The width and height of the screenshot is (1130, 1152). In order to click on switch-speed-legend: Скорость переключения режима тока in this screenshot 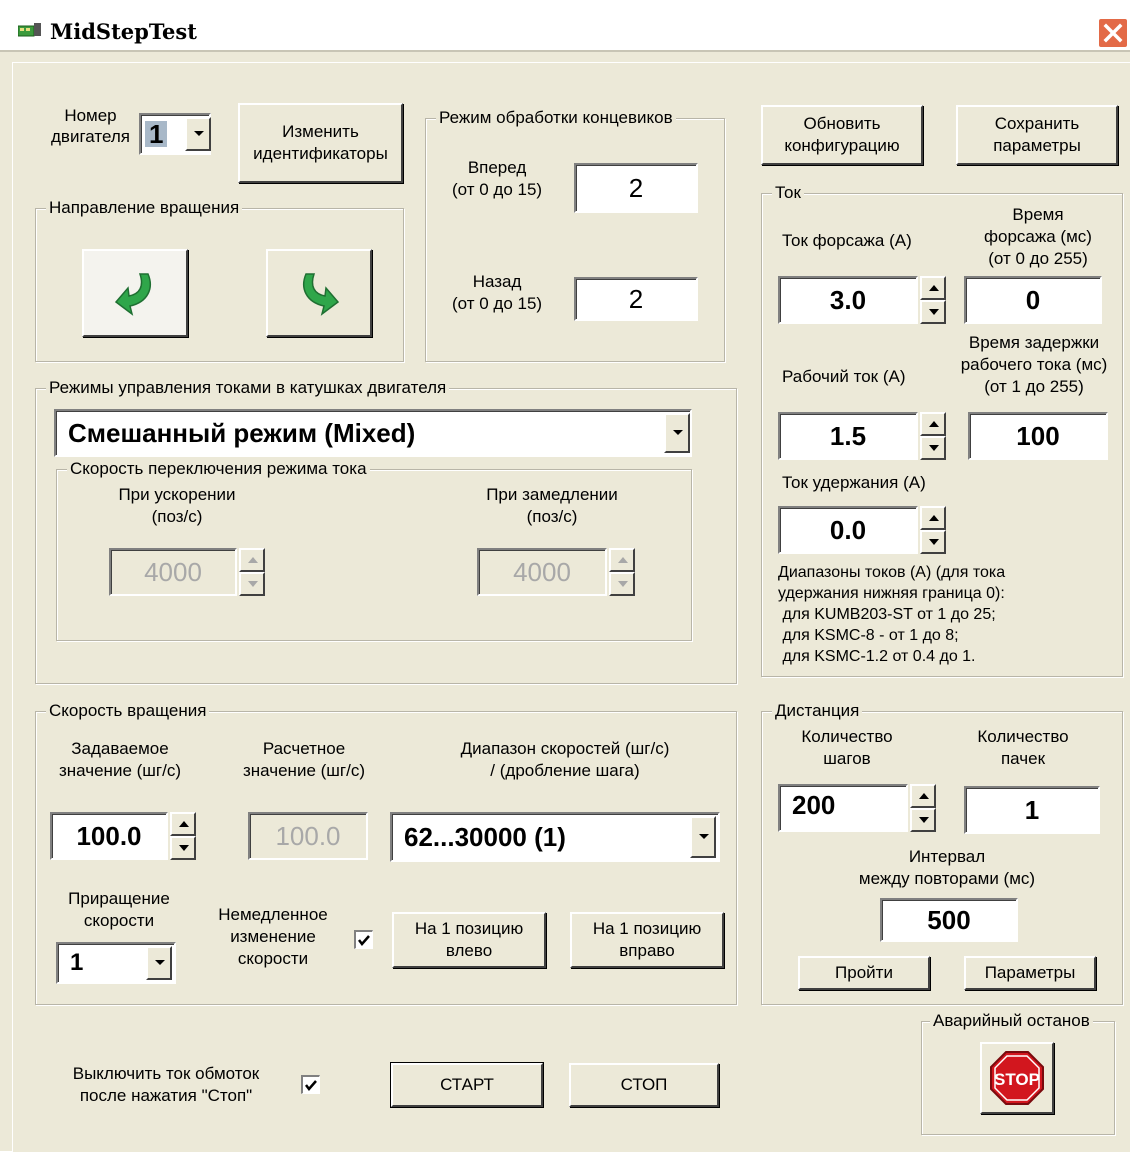, I will do `click(218, 469)`.